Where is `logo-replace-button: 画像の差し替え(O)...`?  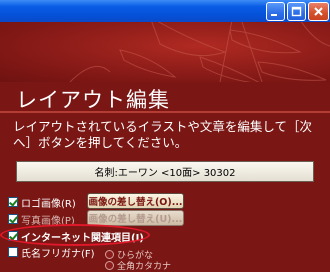 logo-replace-button: 画像の差し替え(O)... is located at coordinates (135, 201).